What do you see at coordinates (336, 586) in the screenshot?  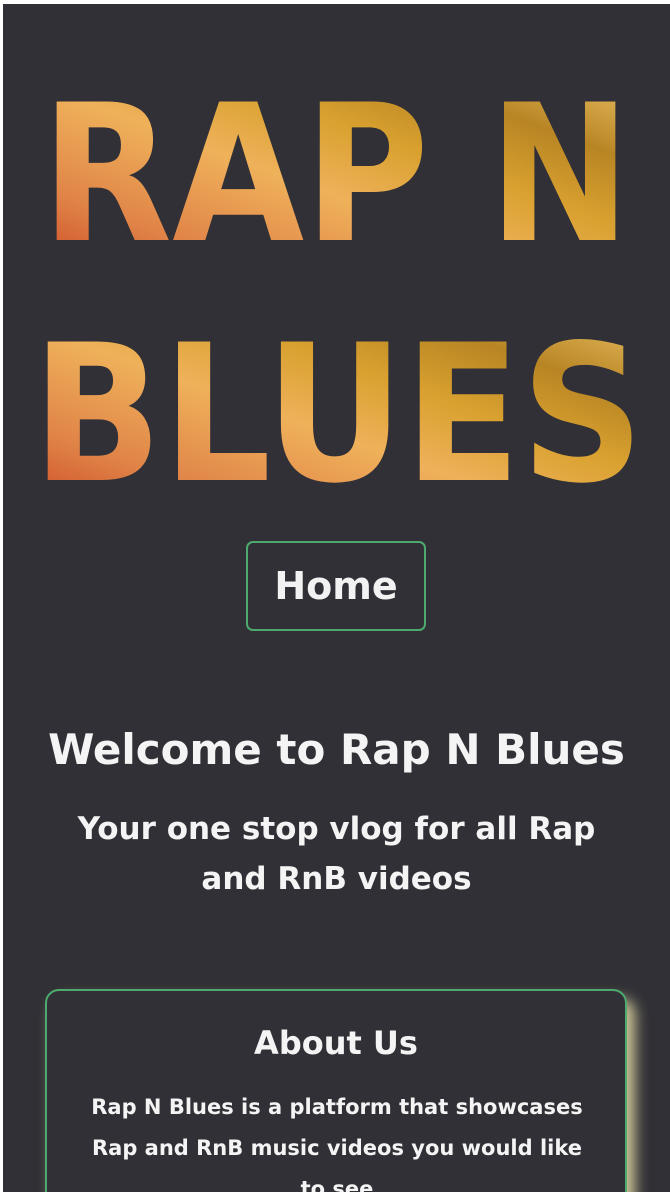 I see `home-button: Home` at bounding box center [336, 586].